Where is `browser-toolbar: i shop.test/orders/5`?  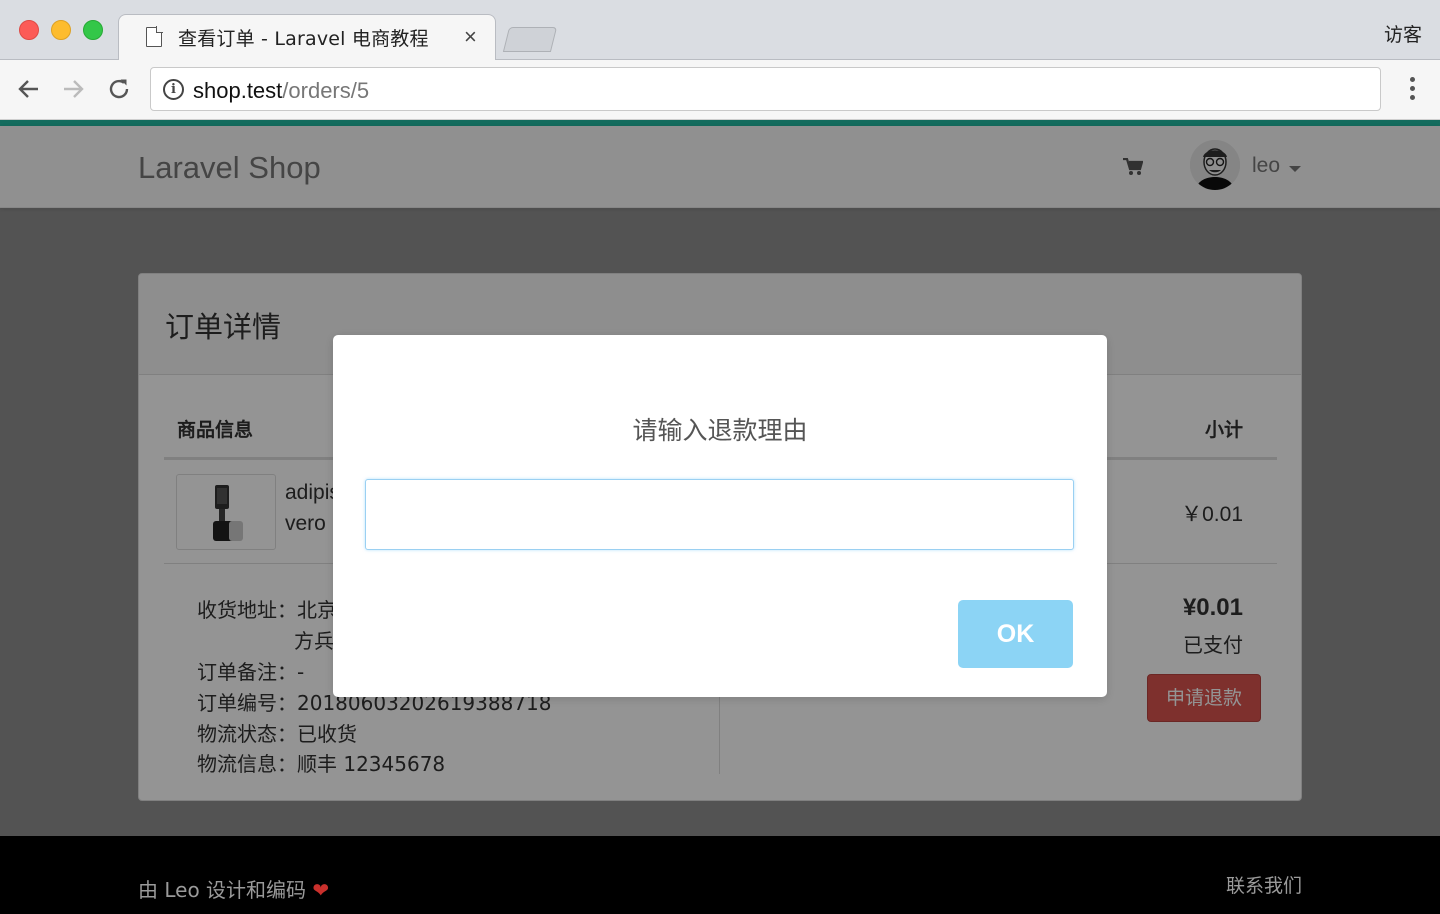
browser-toolbar: i shop.test/orders/5 is located at coordinates (720, 90).